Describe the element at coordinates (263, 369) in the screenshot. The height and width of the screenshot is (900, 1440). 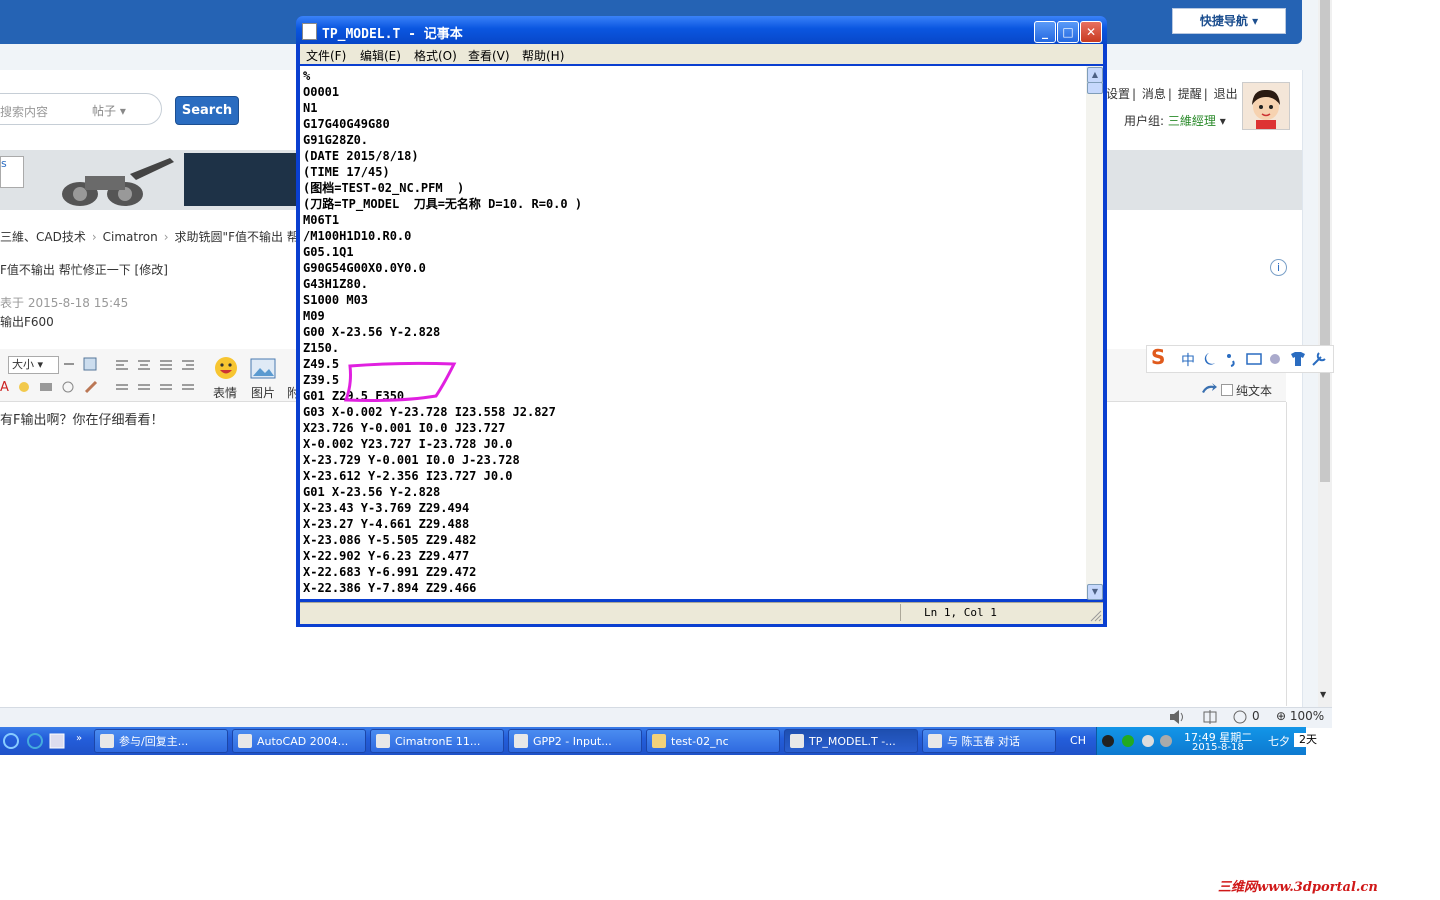
I see `image-icon` at that location.